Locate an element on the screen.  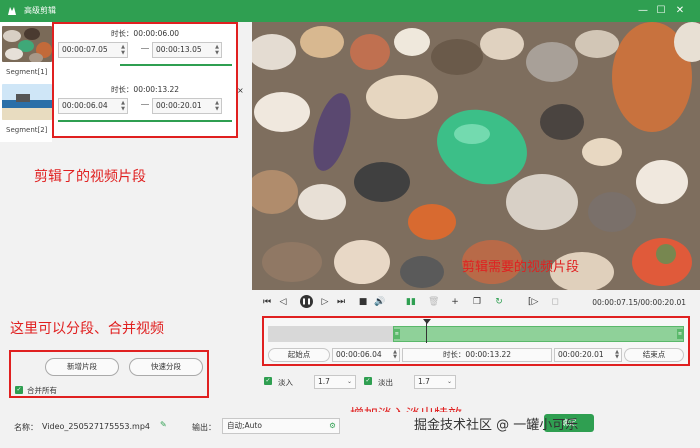
maximize-button: ☐ is located at coordinates (661, 11).